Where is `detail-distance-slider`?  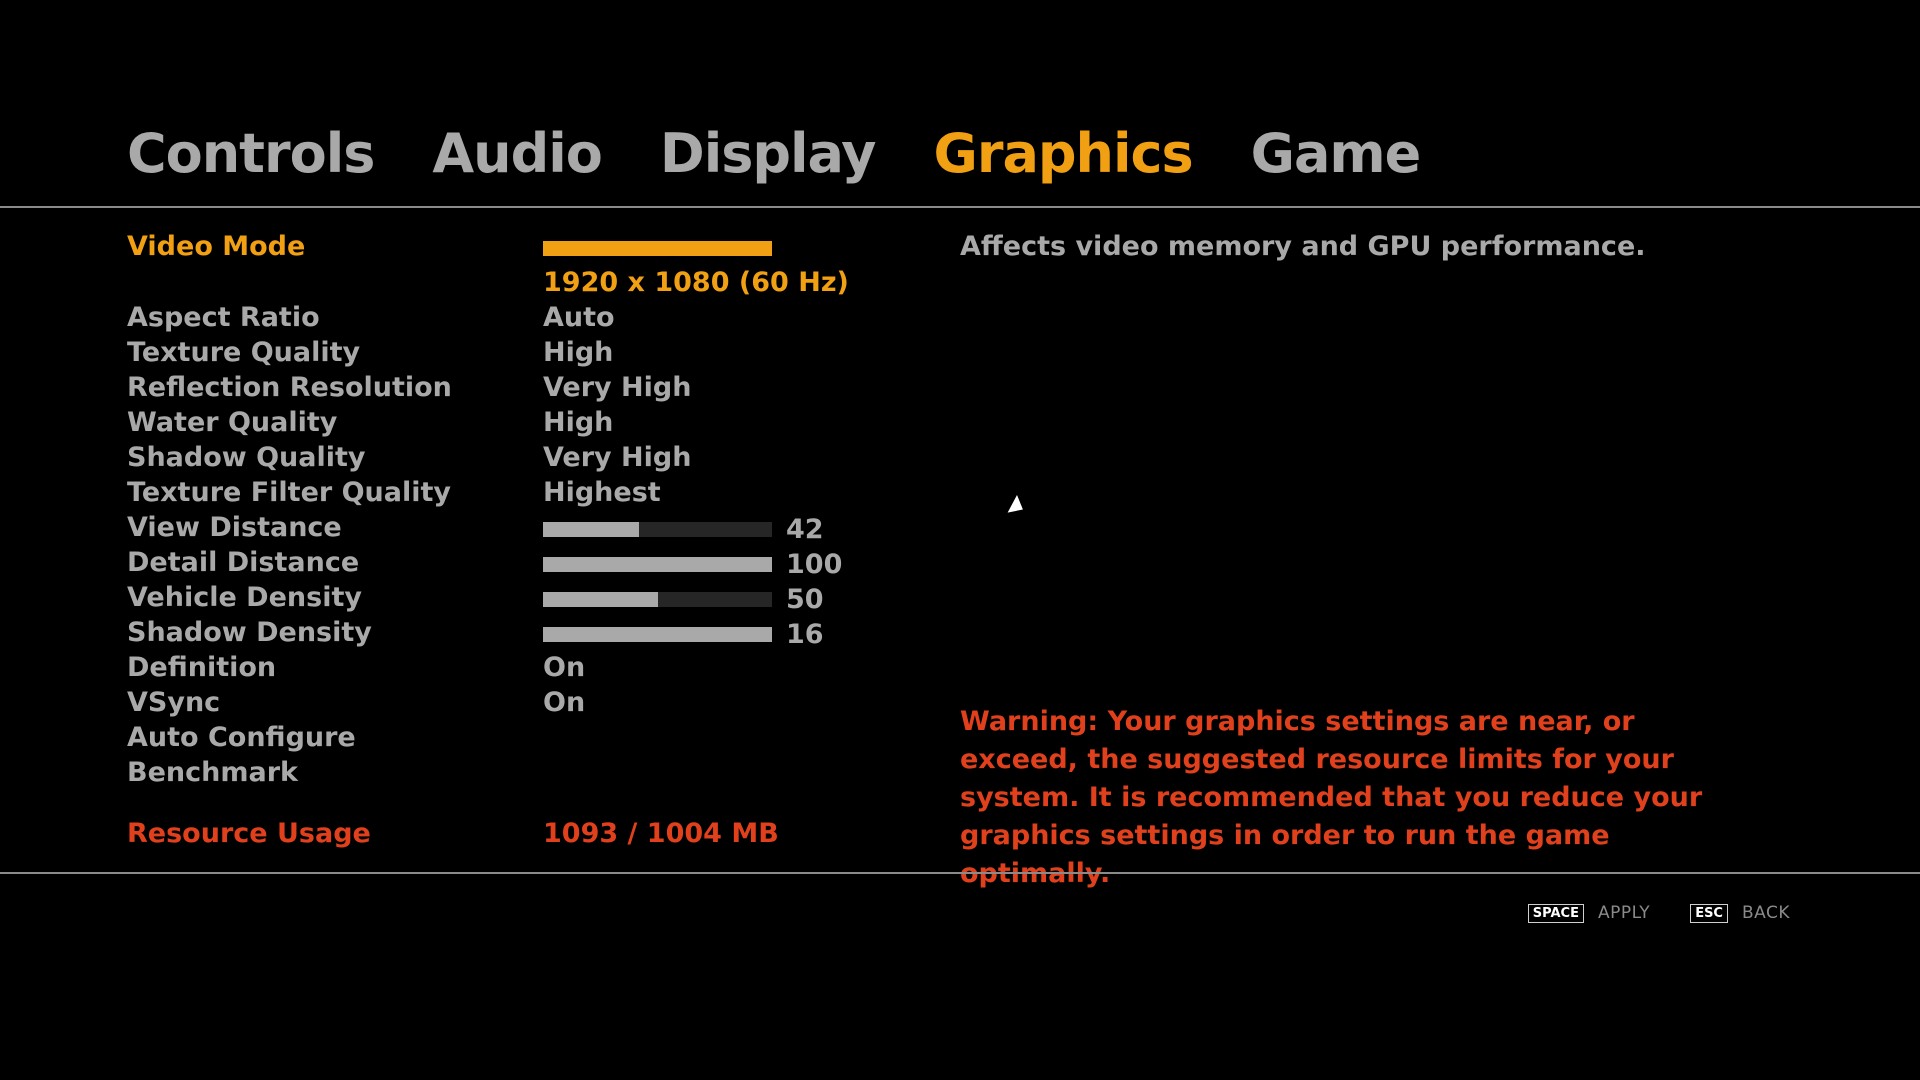
detail-distance-slider is located at coordinates (657, 564).